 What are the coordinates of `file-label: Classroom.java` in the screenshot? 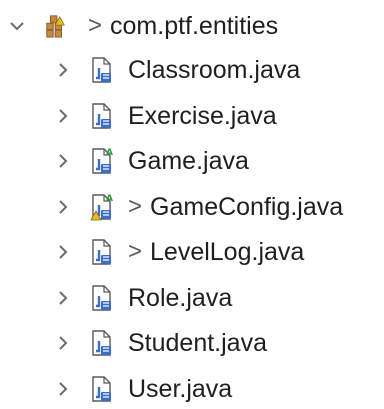 It's located at (214, 70).